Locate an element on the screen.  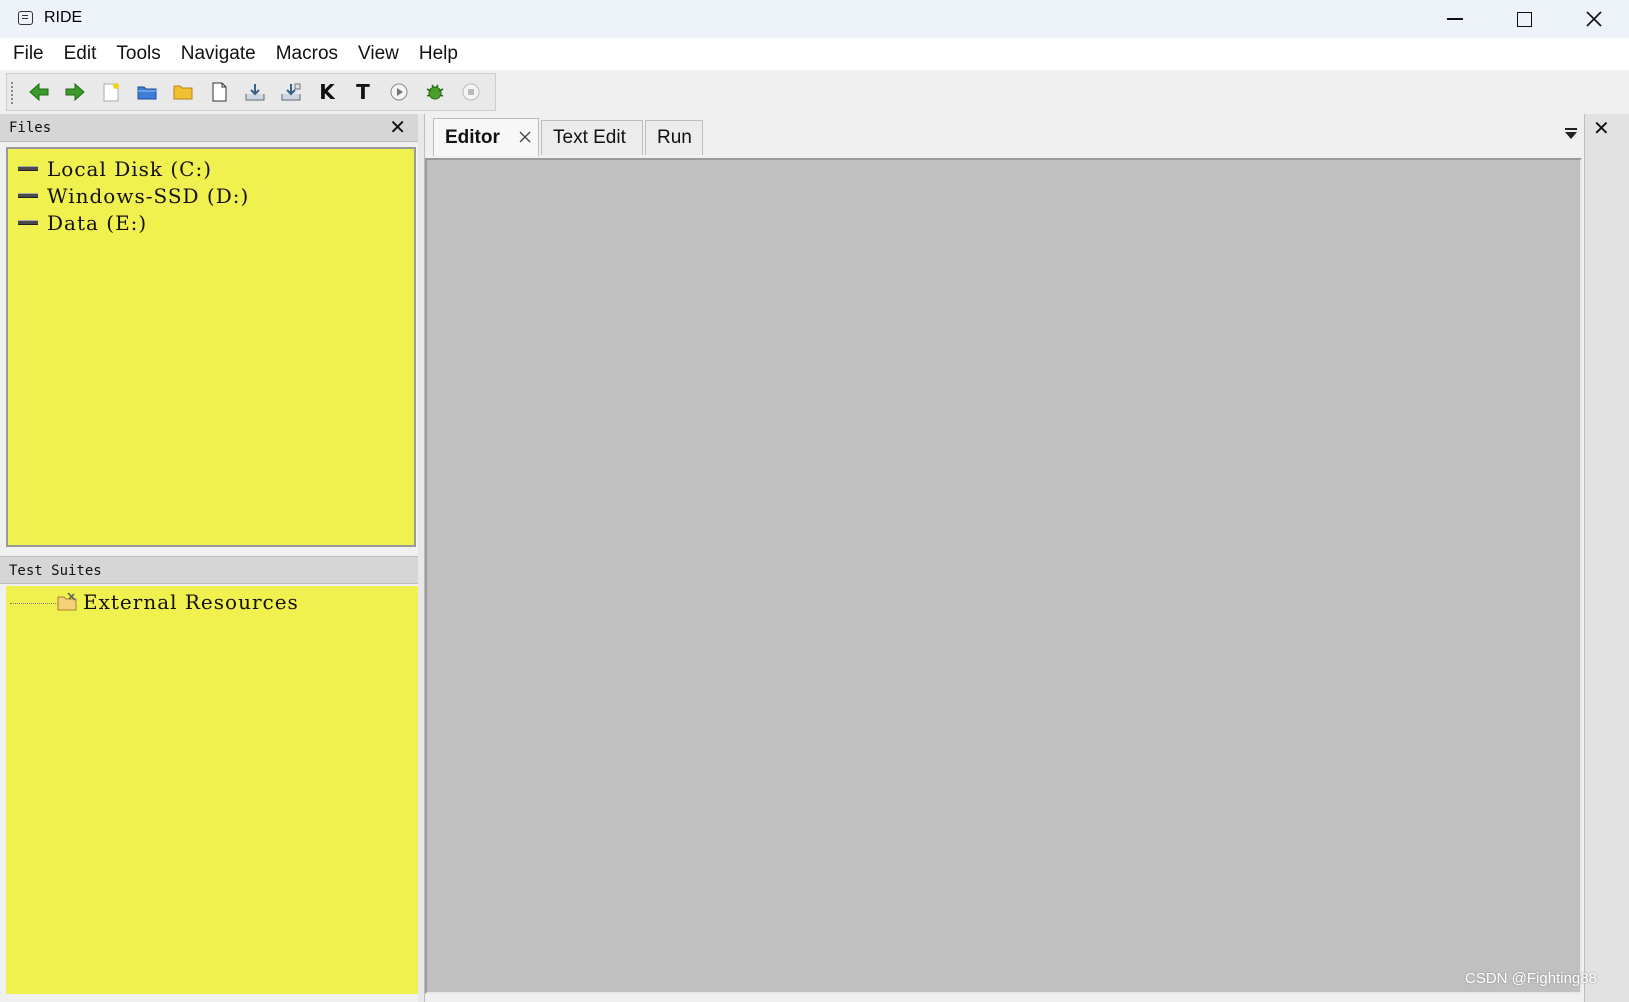
save-all-button is located at coordinates (291, 92).